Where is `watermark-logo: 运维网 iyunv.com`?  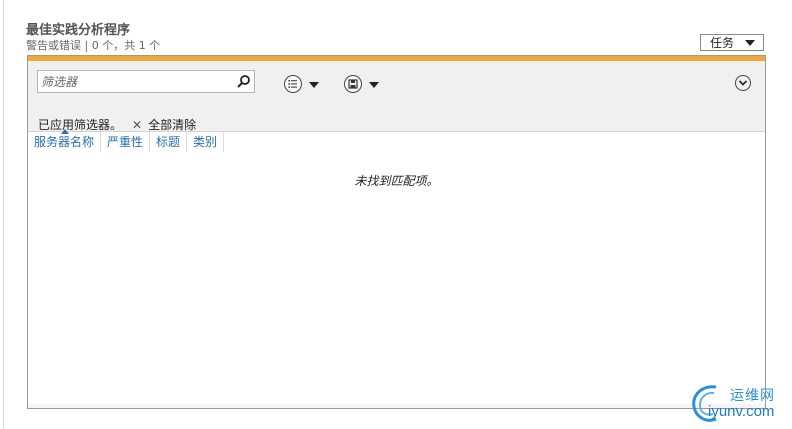 watermark-logo: 运维网 iyunv.com is located at coordinates (738, 404).